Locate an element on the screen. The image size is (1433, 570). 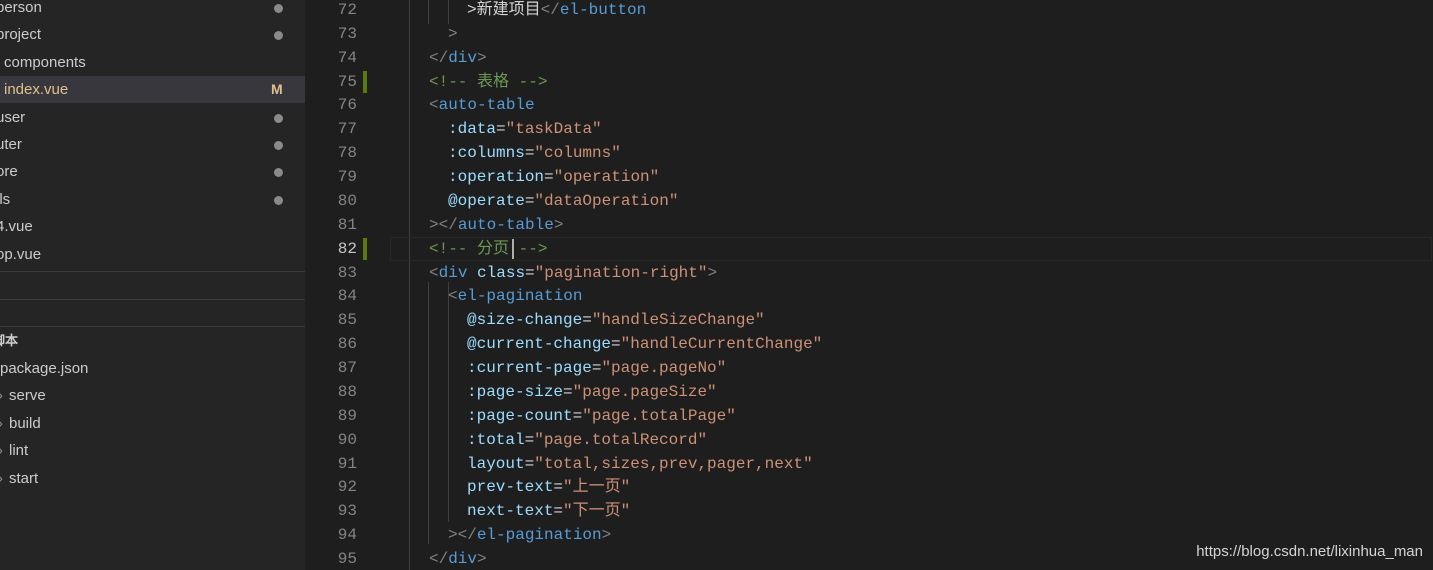
code-line: 76 <auto-table is located at coordinates (869, 105).